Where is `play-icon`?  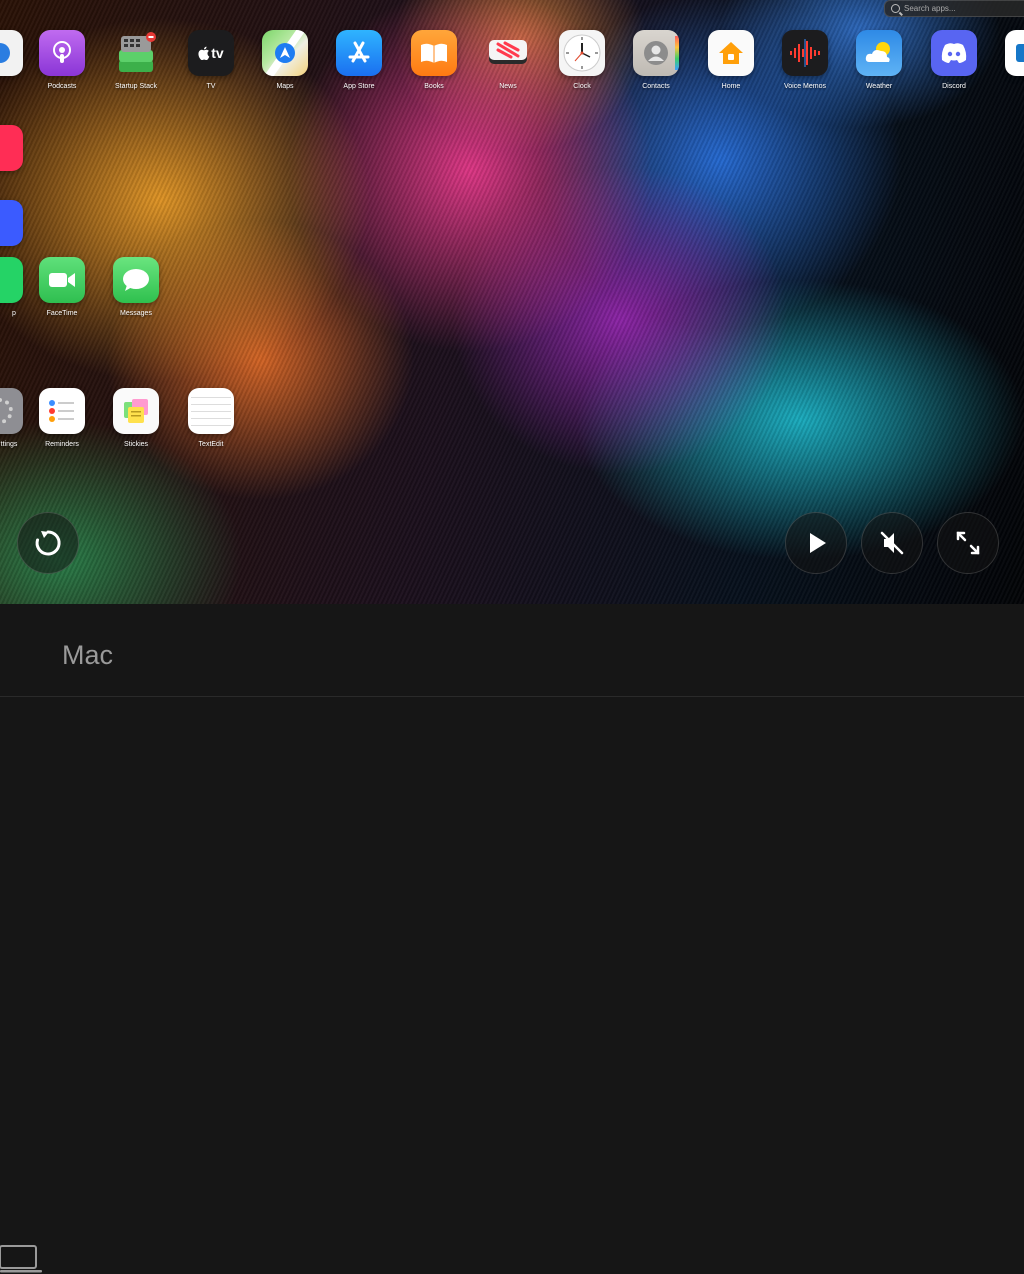 play-icon is located at coordinates (818, 543).